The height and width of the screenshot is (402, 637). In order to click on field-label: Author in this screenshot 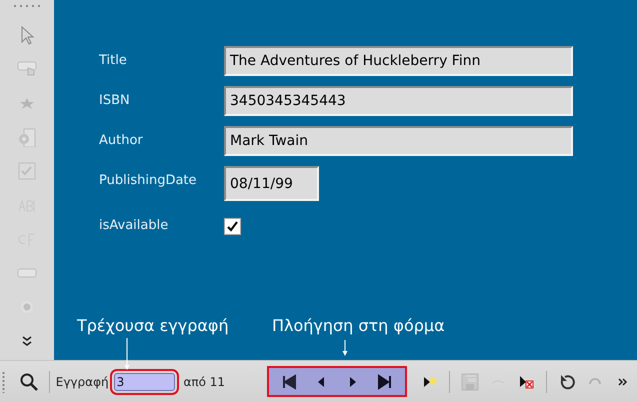, I will do `click(121, 140)`.